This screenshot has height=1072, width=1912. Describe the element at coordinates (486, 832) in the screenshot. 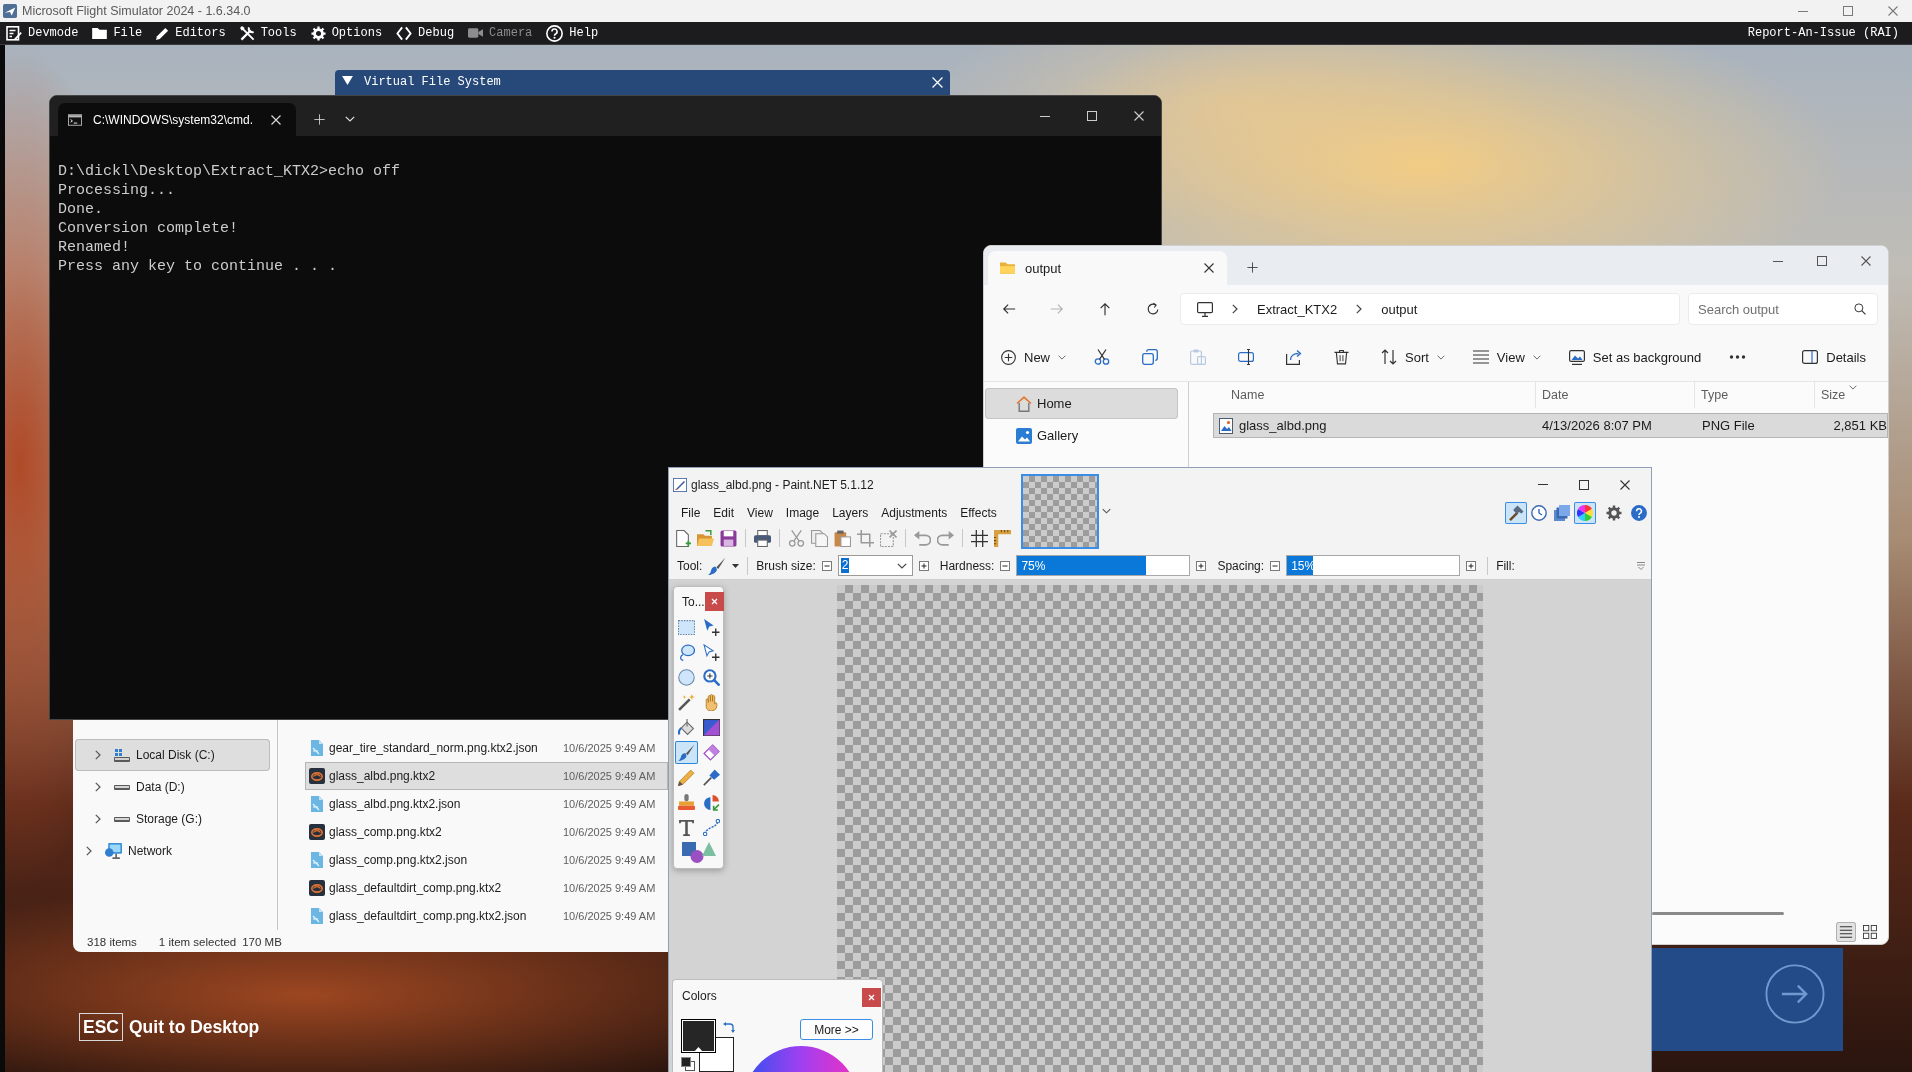

I see `file-row: glass_comp.png.ktx2 10/6/2025 9:49 AM` at that location.